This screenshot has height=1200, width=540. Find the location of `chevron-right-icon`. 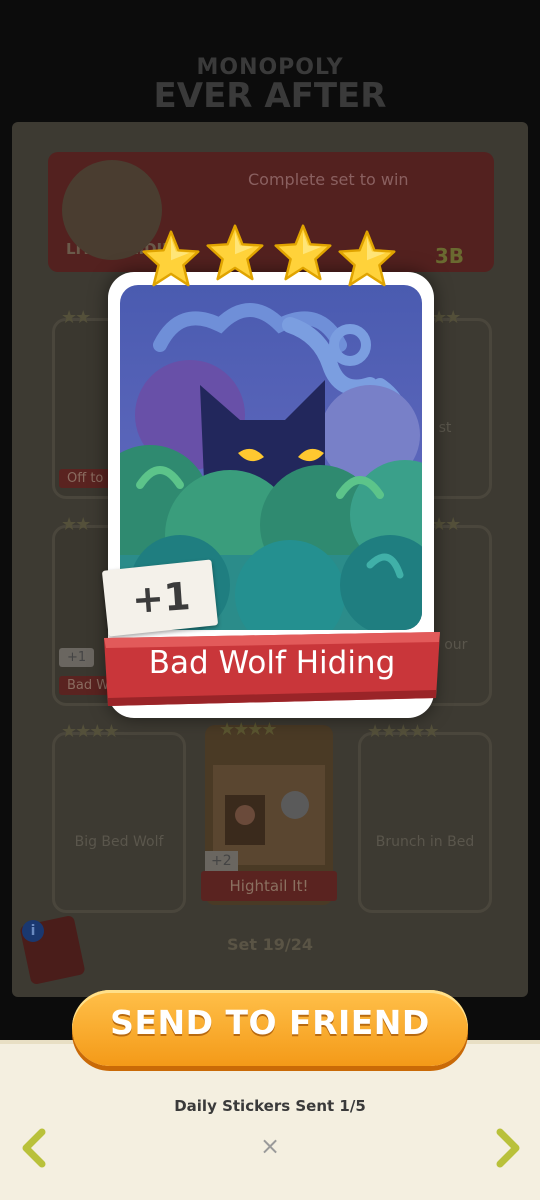

chevron-right-icon is located at coordinates (508, 1148).